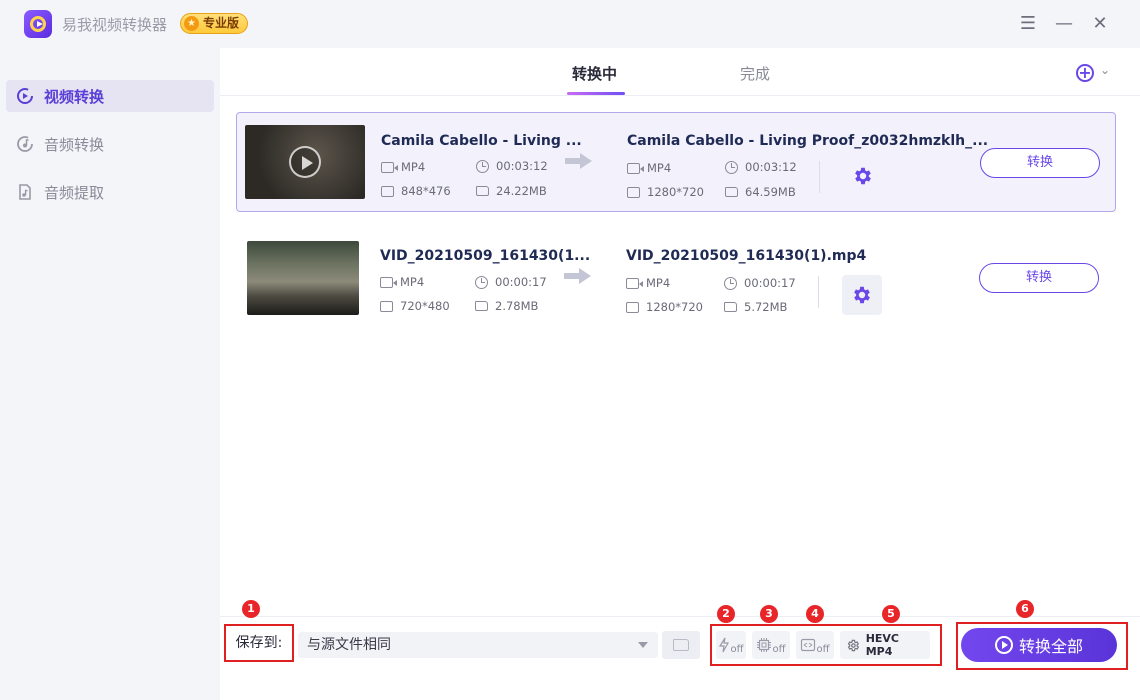 The image size is (1140, 700). What do you see at coordinates (1064, 24) in the screenshot?
I see `minimize-button: —` at bounding box center [1064, 24].